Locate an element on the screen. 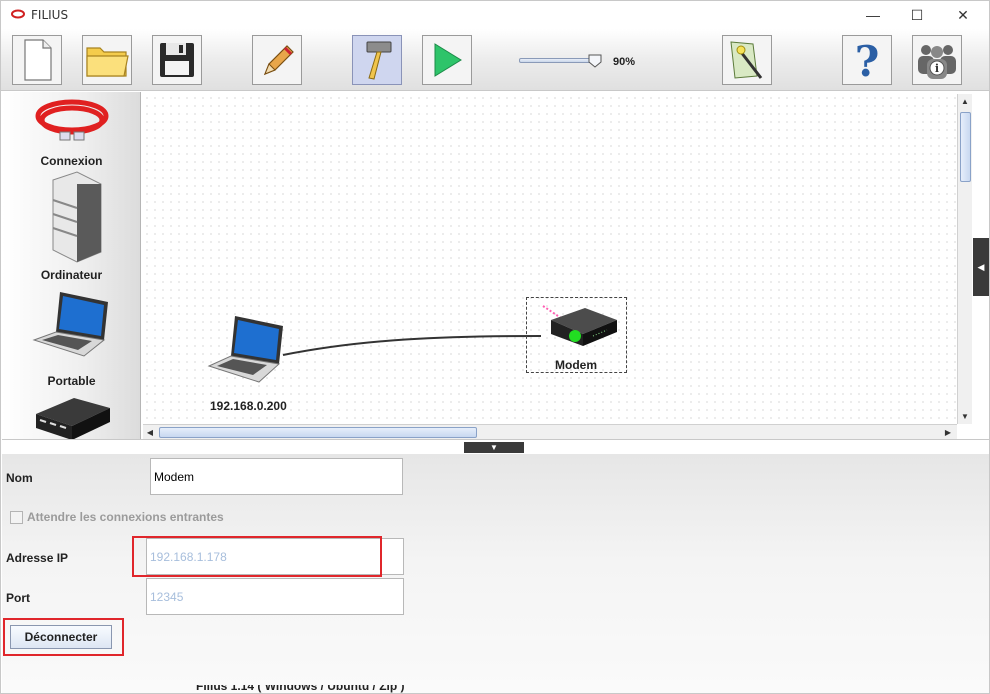 This screenshot has width=990, height=694. panel-collapse-toggle: ▼ is located at coordinates (494, 447).